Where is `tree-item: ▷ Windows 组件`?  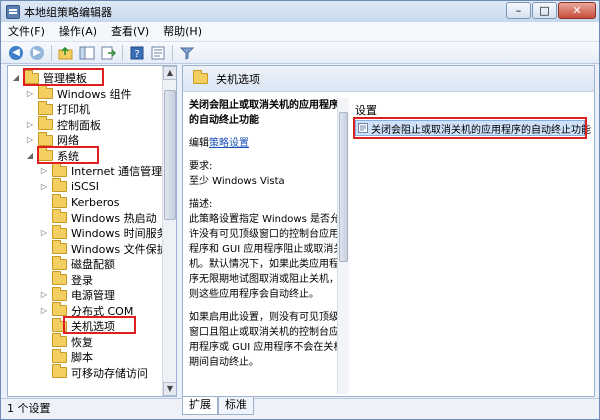 tree-item: ▷ Windows 组件 is located at coordinates (79, 93).